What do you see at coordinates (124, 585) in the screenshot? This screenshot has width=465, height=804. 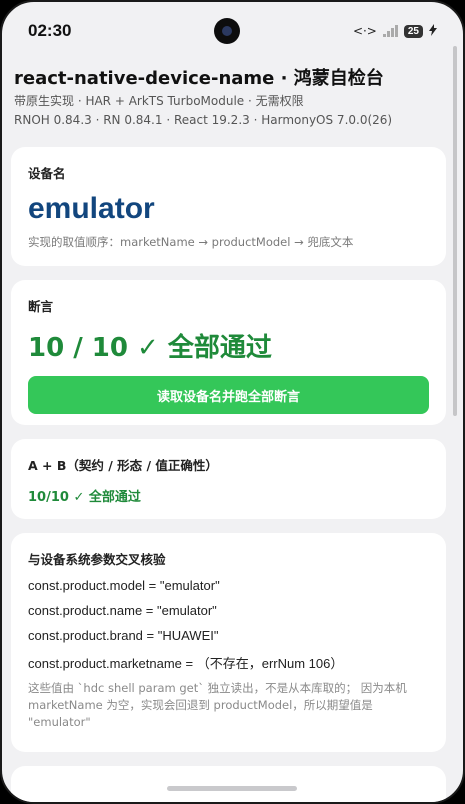 I see `param-product-model: const.product.model = "emulator"` at bounding box center [124, 585].